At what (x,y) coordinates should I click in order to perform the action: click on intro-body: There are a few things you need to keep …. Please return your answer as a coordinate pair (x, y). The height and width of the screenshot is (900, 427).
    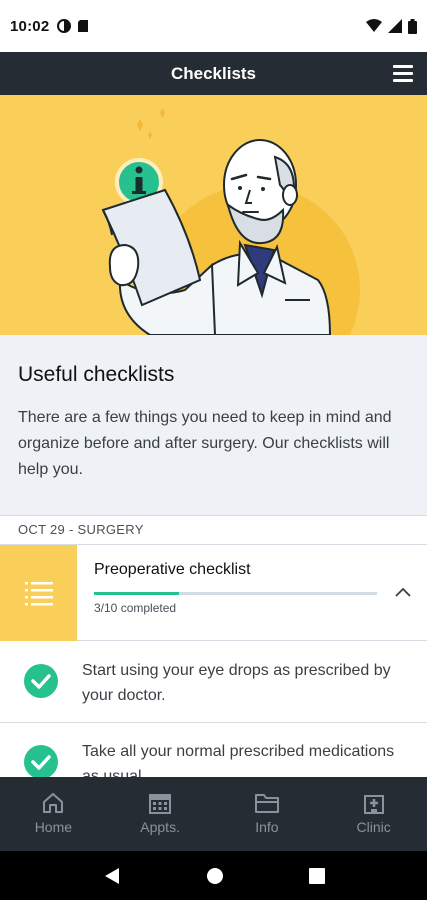
    Looking at the image, I should click on (205, 443).